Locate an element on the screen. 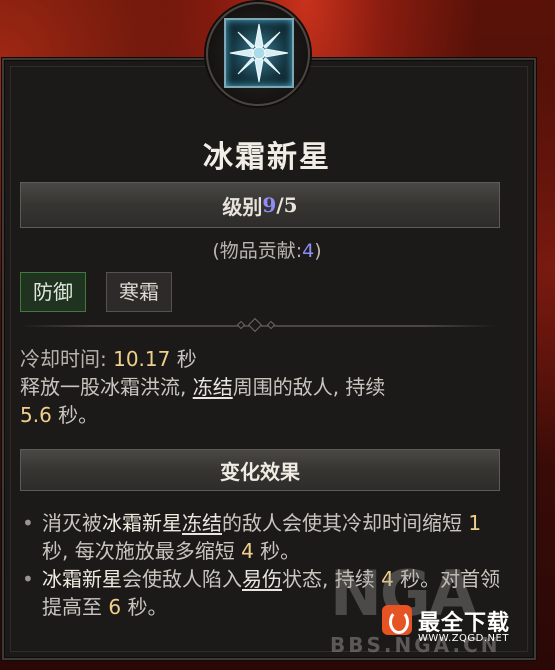  tag-frost: 寒霜 is located at coordinates (139, 292).